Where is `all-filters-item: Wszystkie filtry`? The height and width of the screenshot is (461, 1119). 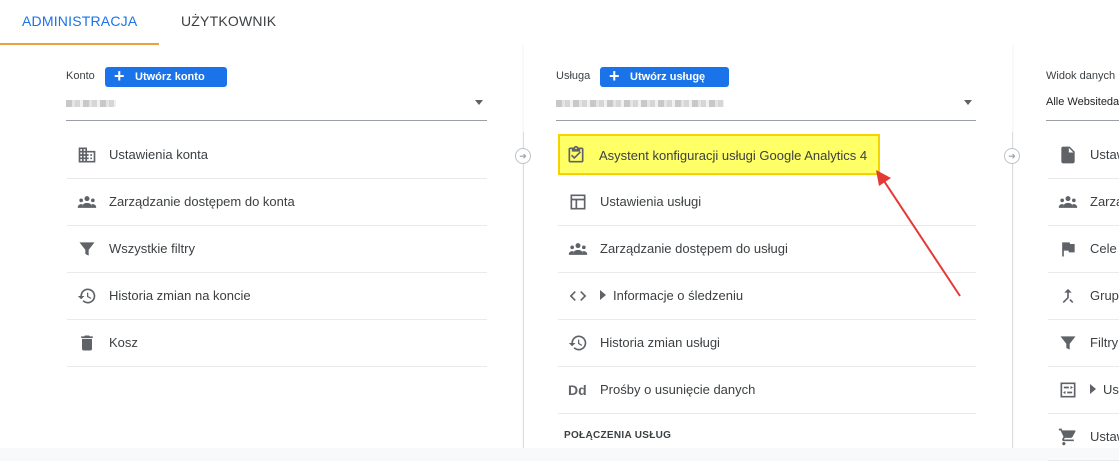
all-filters-item: Wszystkie filtry is located at coordinates (277, 249).